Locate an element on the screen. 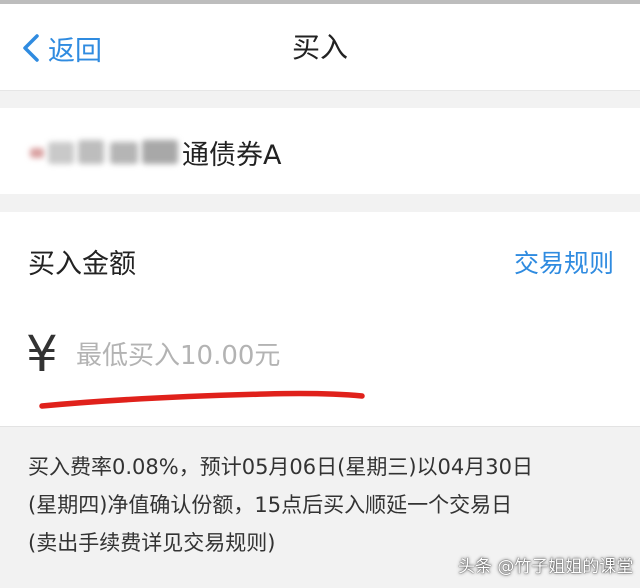 The width and height of the screenshot is (640, 588). amount-label: 买入金额 is located at coordinates (82, 264).